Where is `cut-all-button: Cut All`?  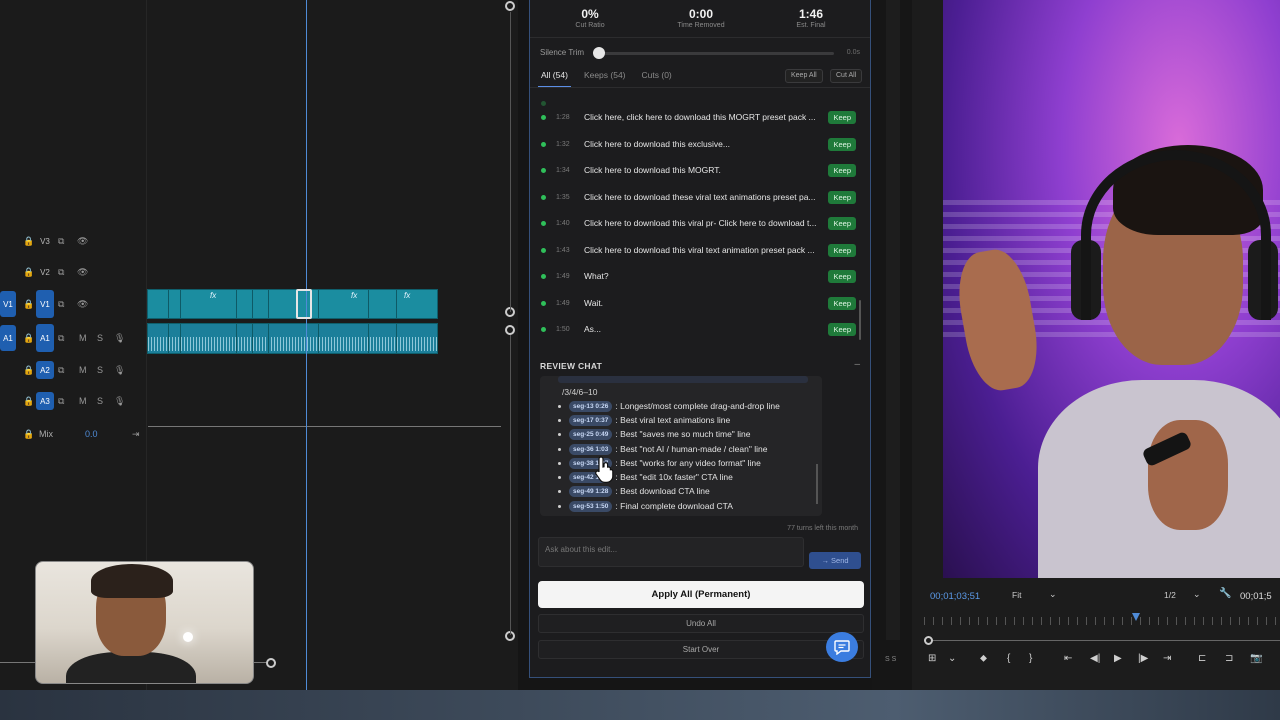
cut-all-button: Cut All is located at coordinates (846, 76).